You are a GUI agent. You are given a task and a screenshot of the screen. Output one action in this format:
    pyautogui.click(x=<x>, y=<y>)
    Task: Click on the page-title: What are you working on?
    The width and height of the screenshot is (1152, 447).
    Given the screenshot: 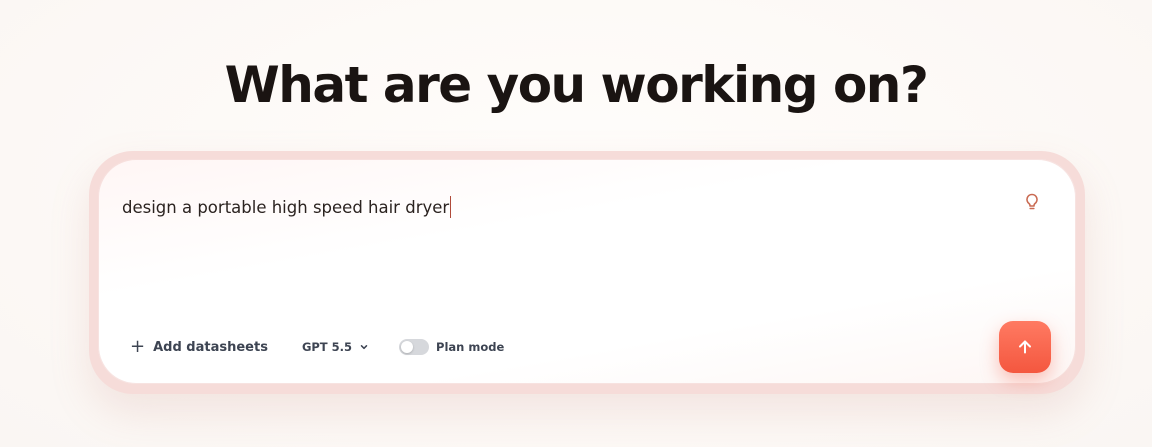 What is the action you would take?
    pyautogui.click(x=576, y=85)
    